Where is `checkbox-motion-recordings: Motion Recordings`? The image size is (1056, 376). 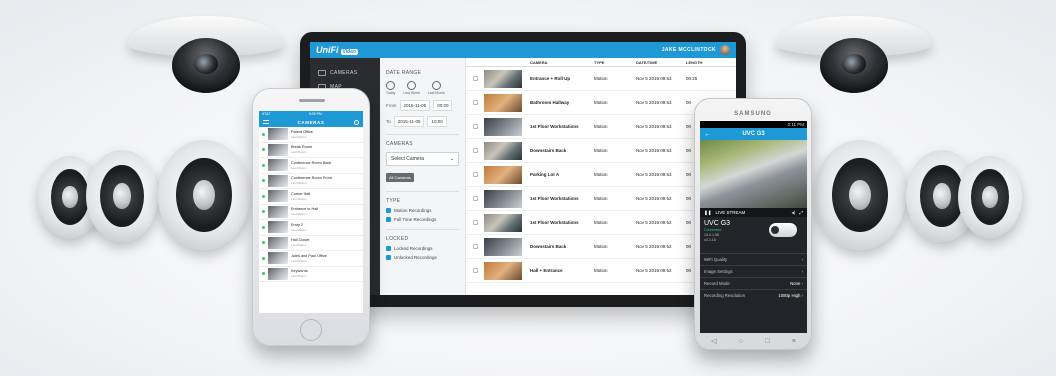 checkbox-motion-recordings: Motion Recordings is located at coordinates (422, 210).